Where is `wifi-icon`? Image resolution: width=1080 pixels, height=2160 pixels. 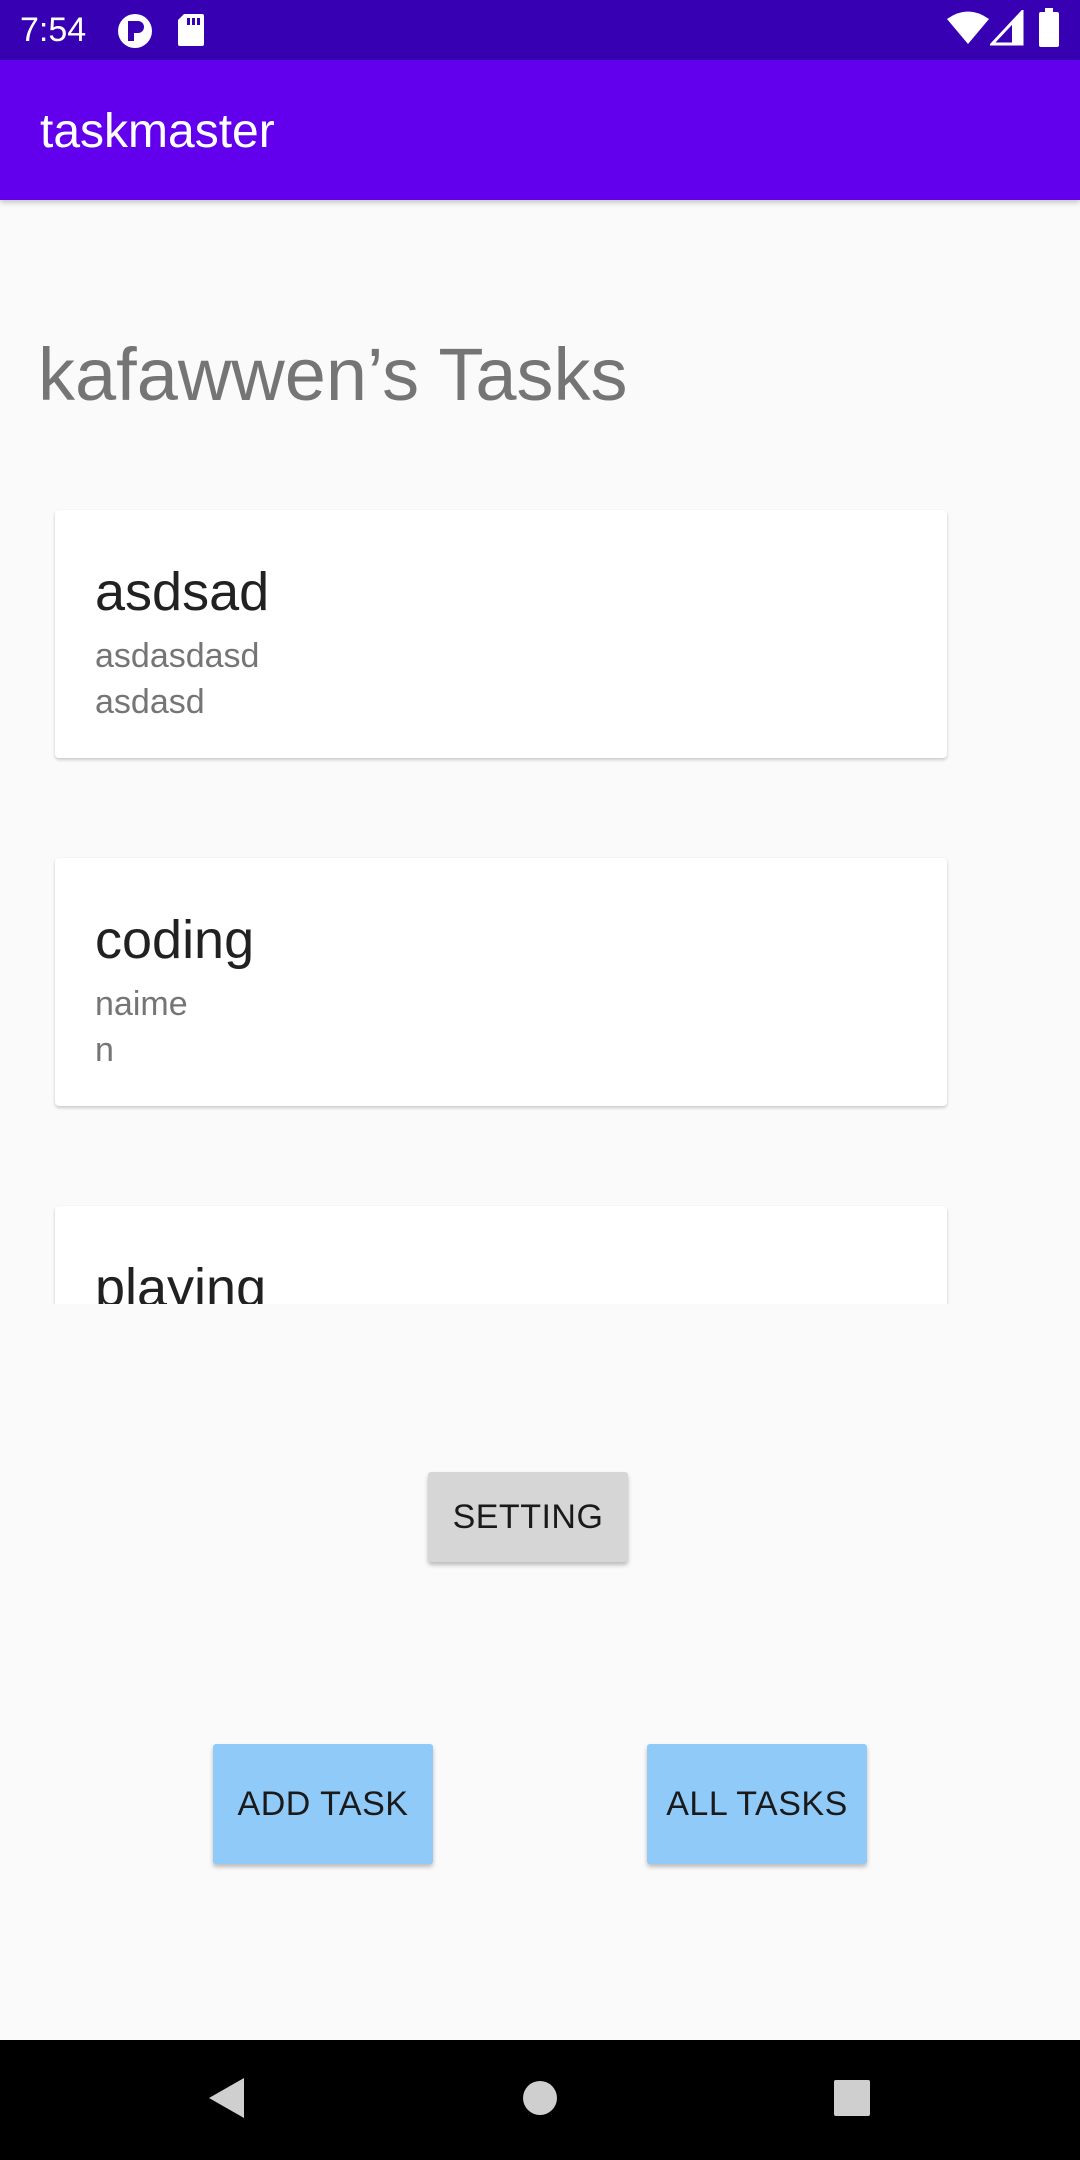
wifi-icon is located at coordinates (968, 30).